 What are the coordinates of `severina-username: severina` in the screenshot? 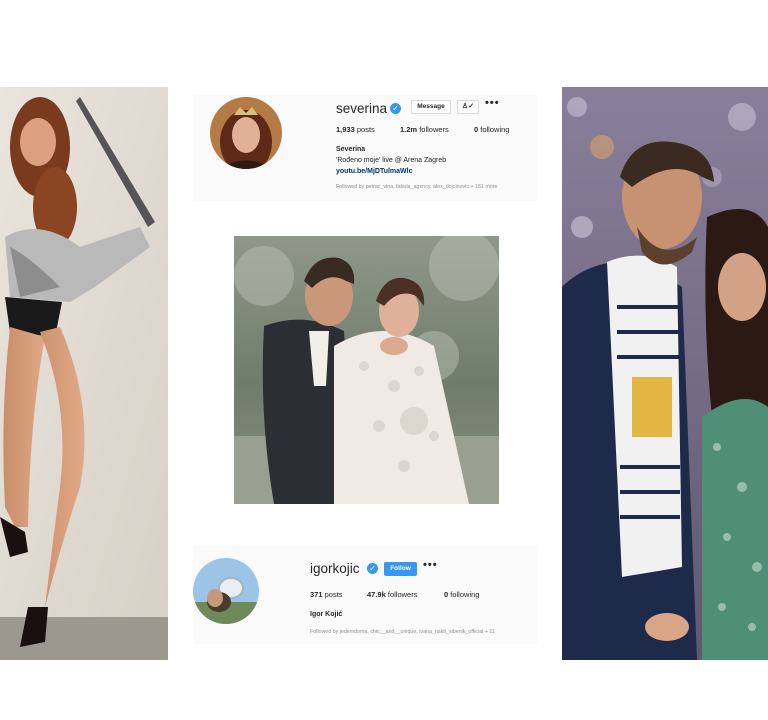 It's located at (361, 108).